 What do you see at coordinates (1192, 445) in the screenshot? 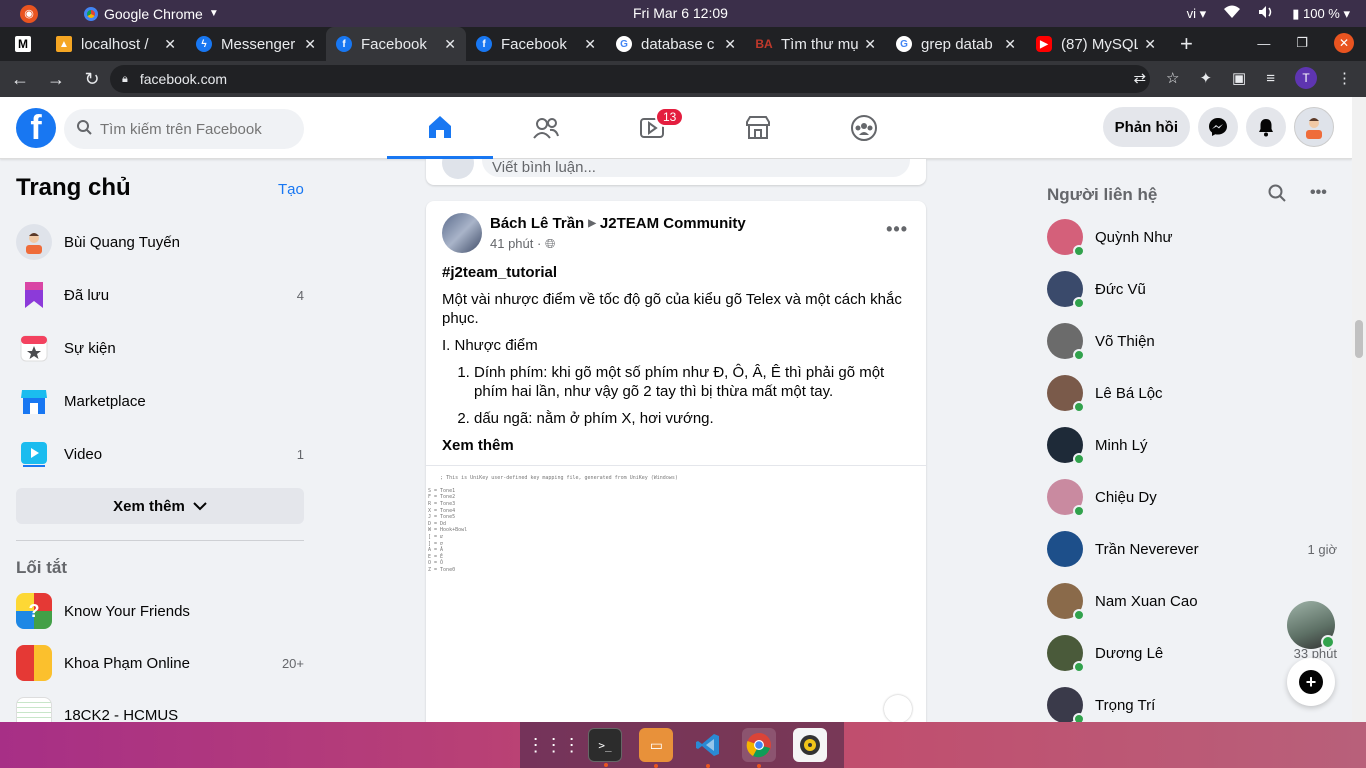
I see `contact-item: Minh Lý` at bounding box center [1192, 445].